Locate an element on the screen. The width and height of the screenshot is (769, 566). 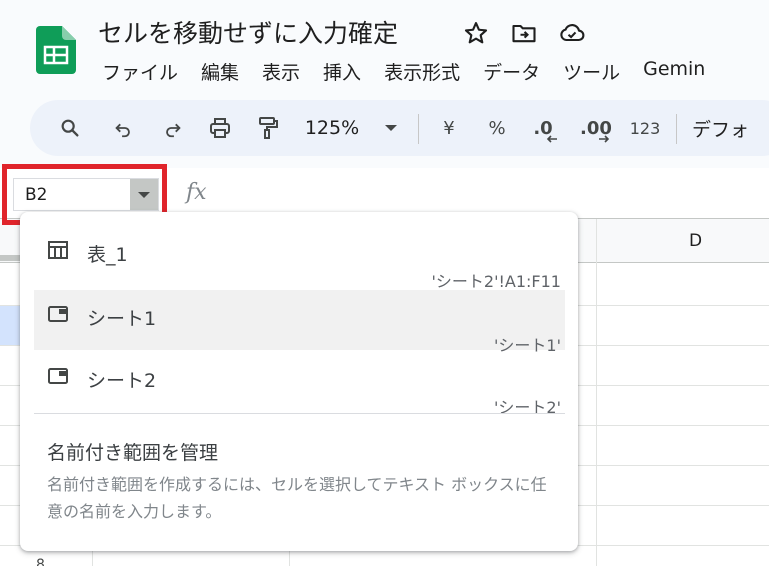
percent-format-button: % is located at coordinates (497, 128).